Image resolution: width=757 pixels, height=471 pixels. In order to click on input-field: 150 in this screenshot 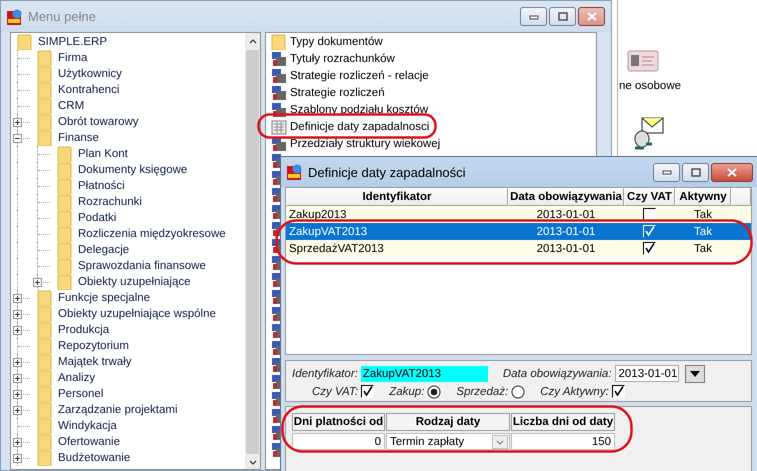, I will do `click(563, 441)`.